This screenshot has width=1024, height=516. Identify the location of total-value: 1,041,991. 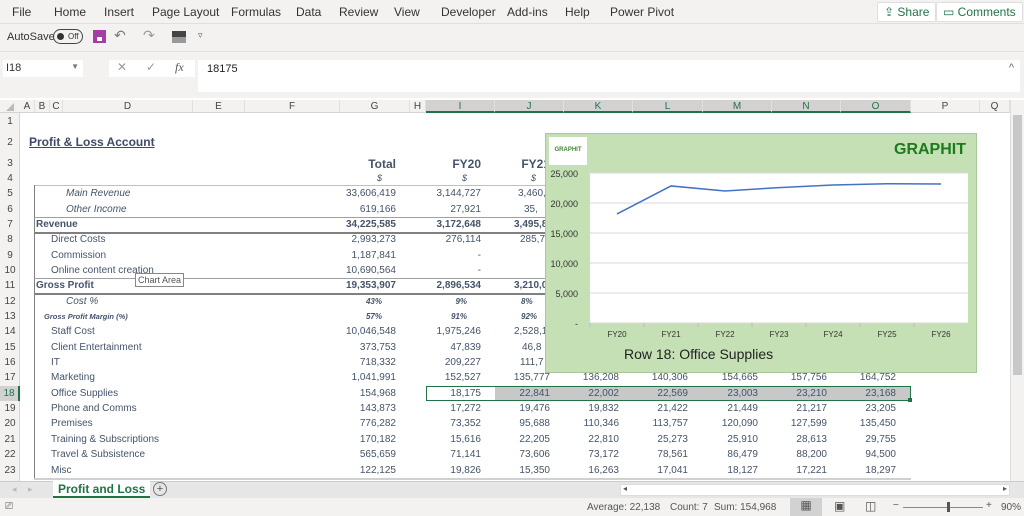
(368, 377).